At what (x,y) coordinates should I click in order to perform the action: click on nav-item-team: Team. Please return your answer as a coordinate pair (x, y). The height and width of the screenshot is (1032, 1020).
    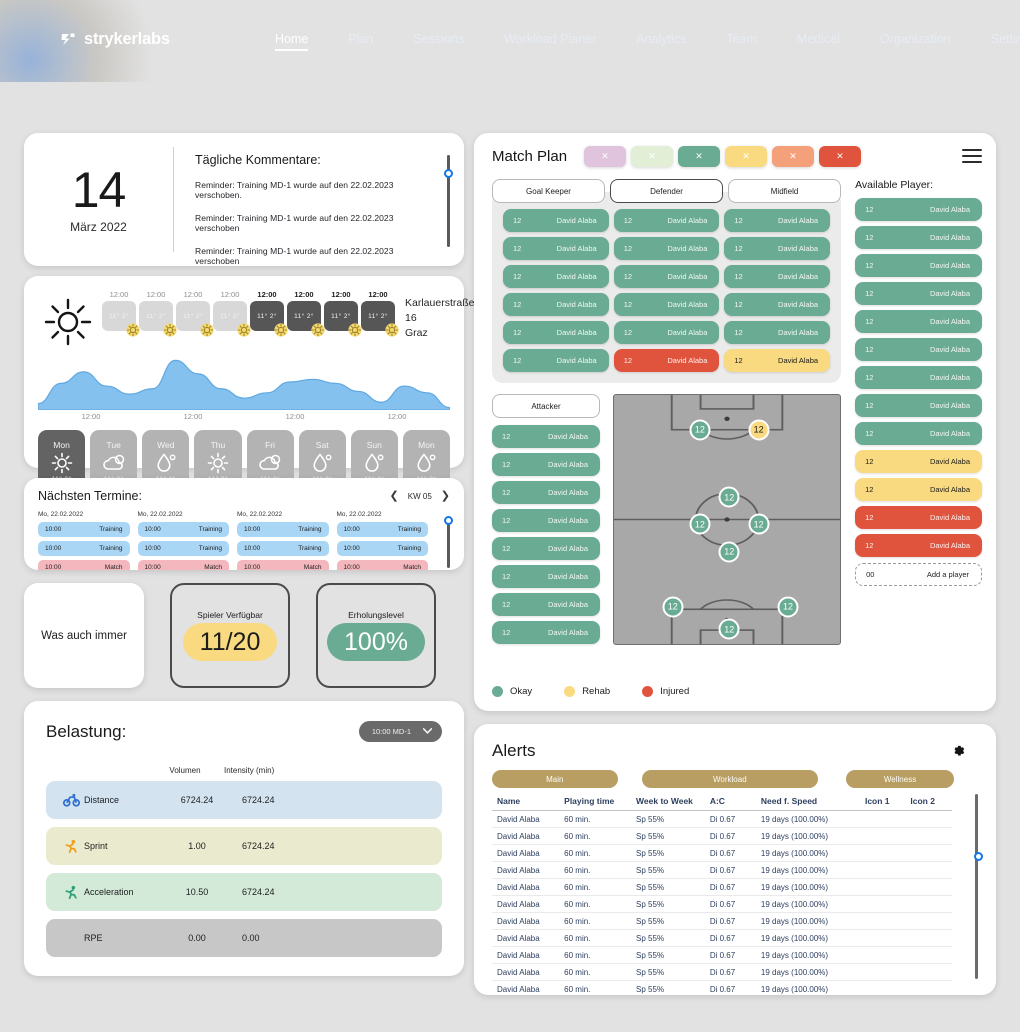
    Looking at the image, I should click on (741, 41).